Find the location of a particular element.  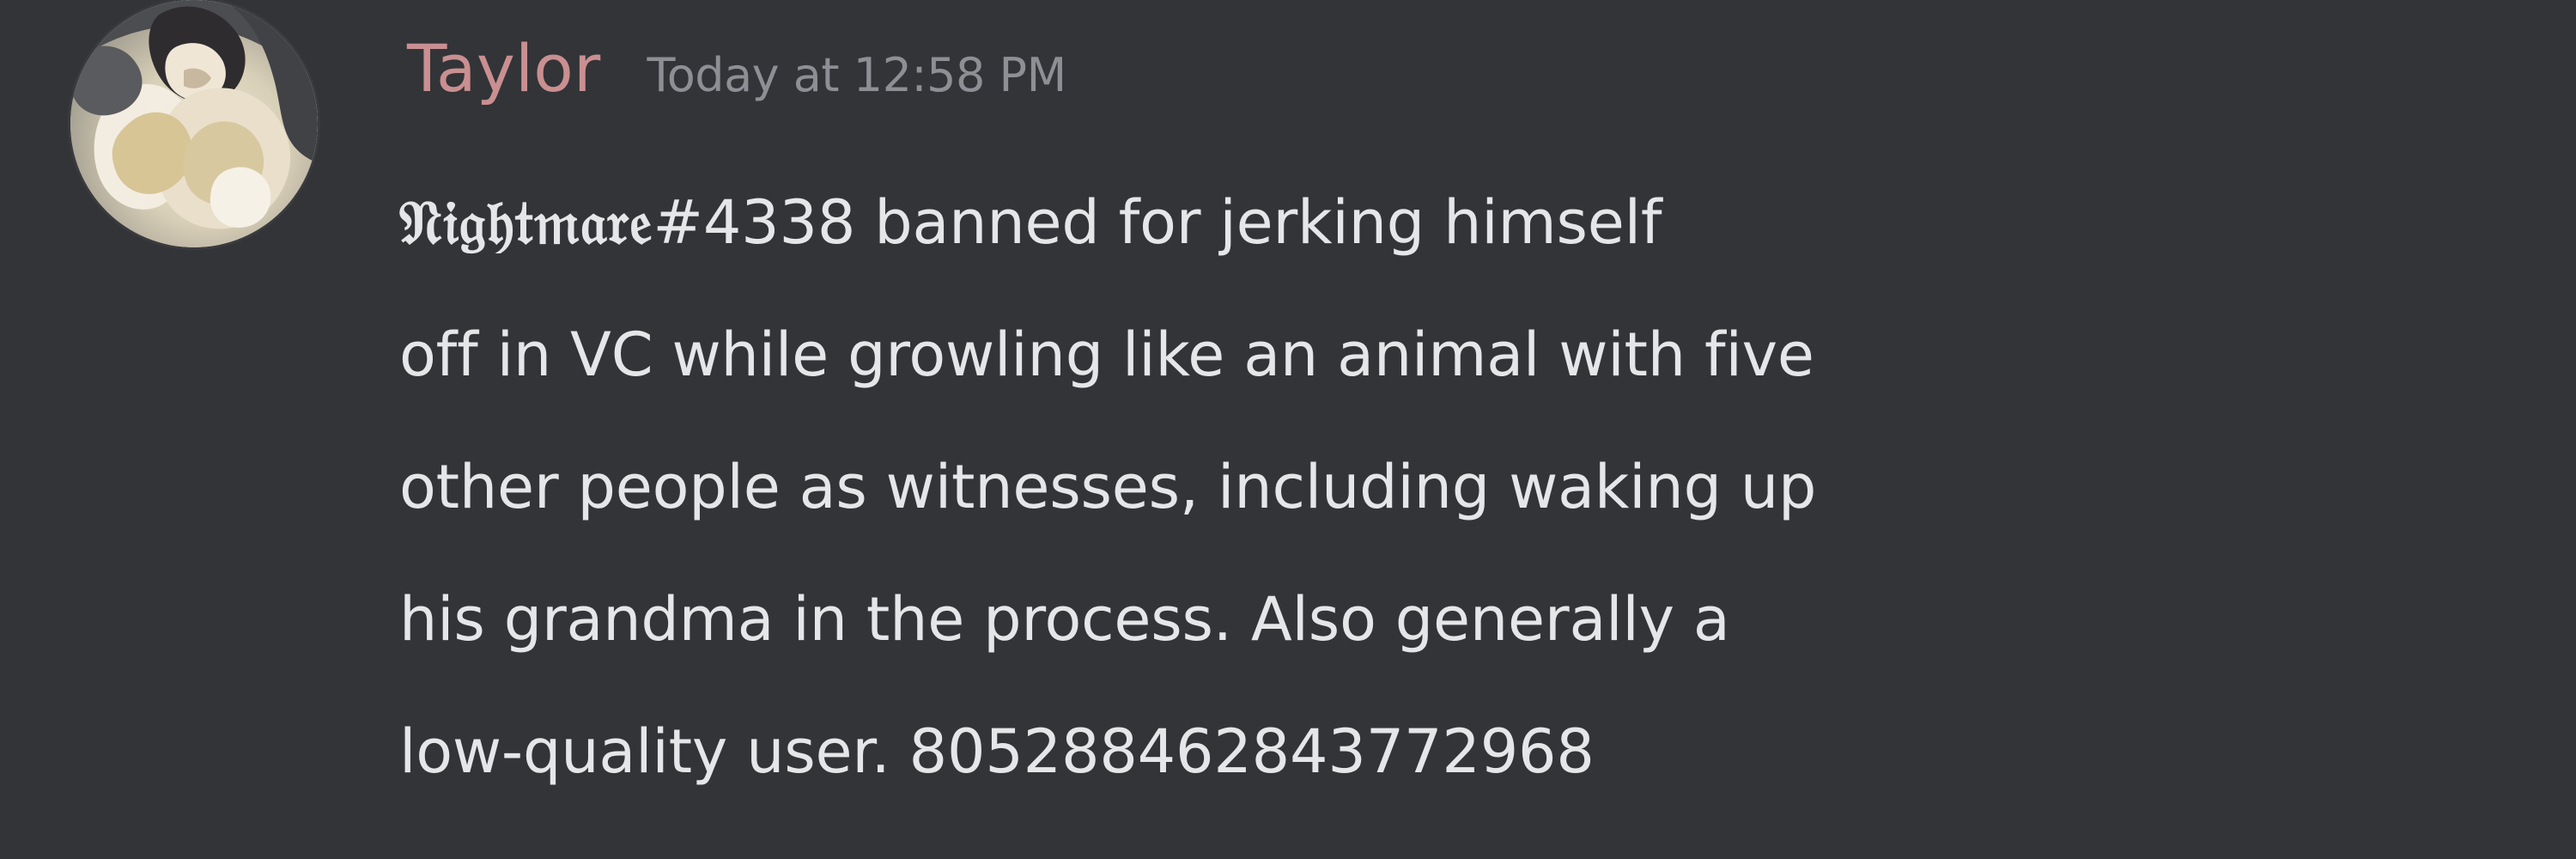

message-header: Taylor Today at 12:58 PM is located at coordinates (737, 69).